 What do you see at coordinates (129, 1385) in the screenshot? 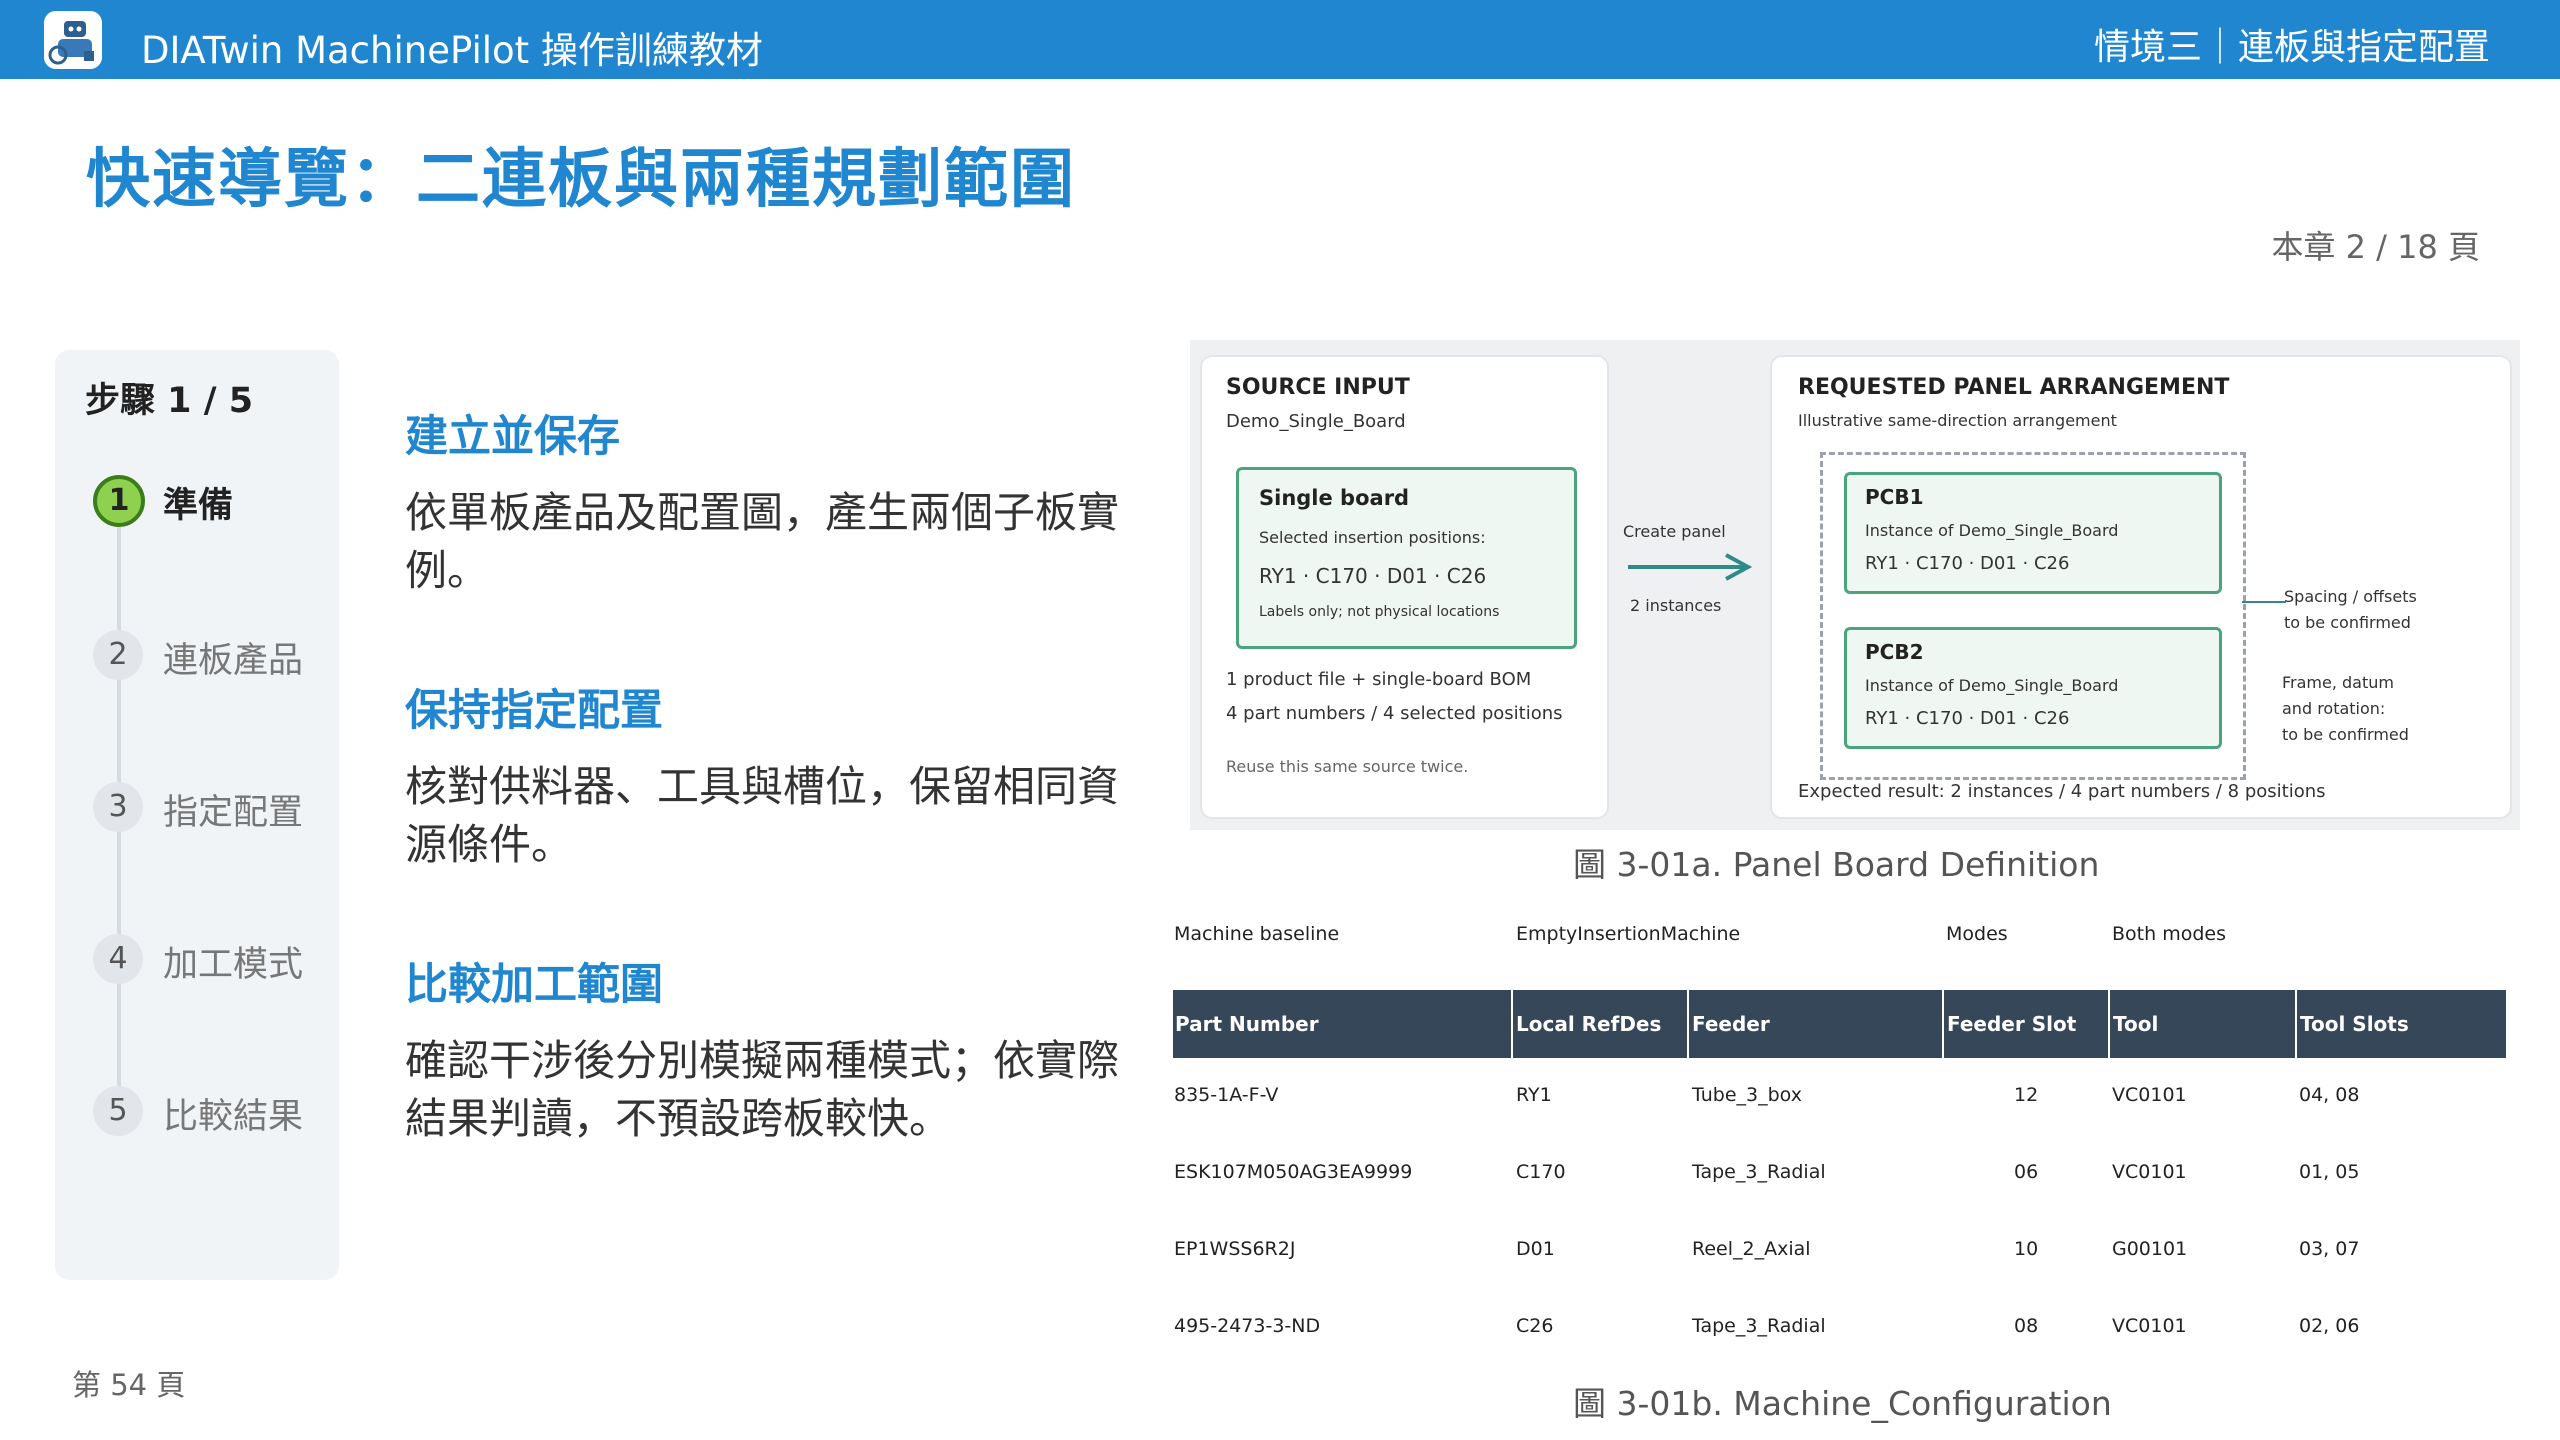
I see `page-number: 第 54 頁` at bounding box center [129, 1385].